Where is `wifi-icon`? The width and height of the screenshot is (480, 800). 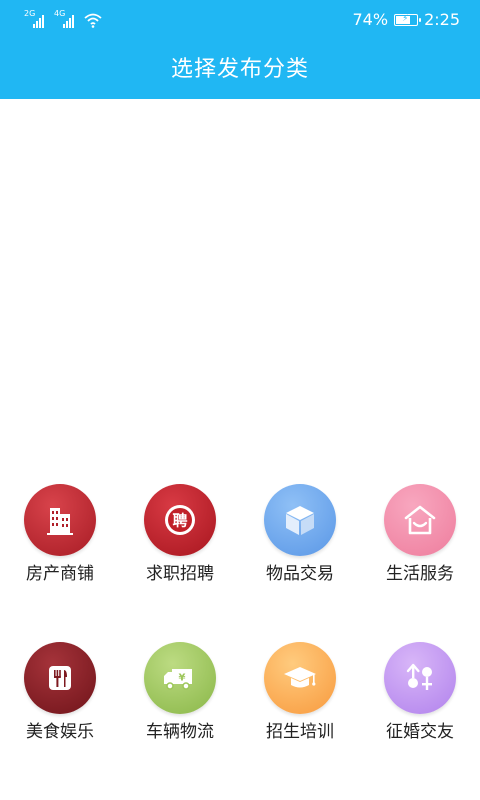 wifi-icon is located at coordinates (93, 20).